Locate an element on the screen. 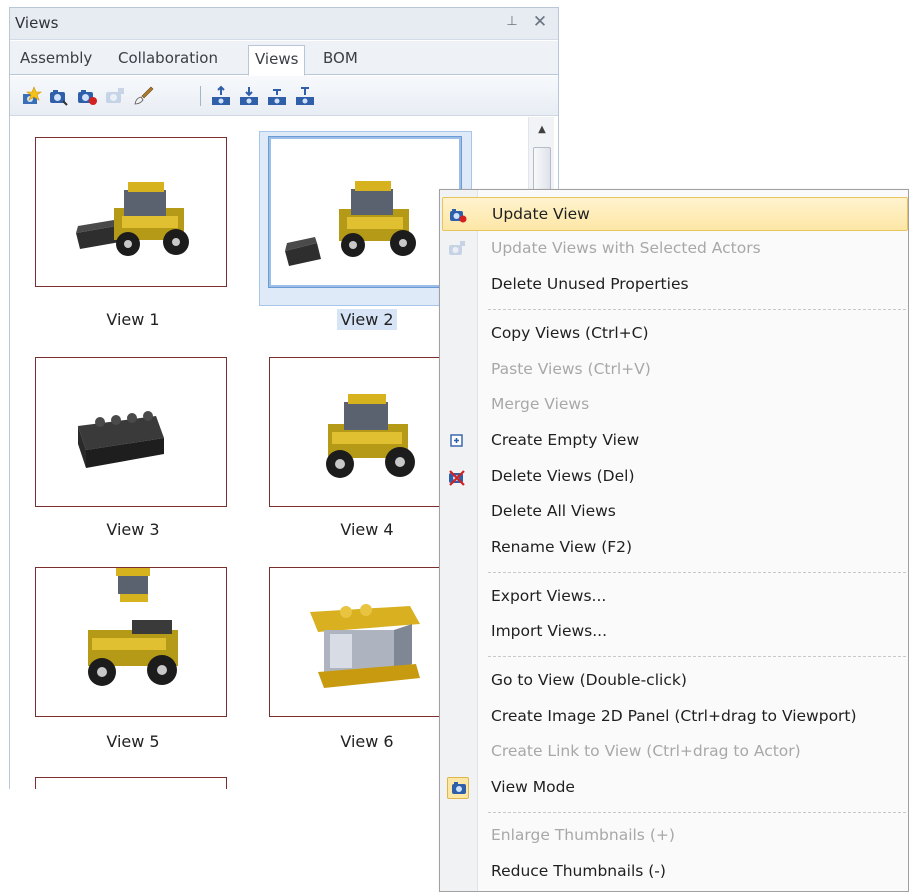  align-top-icon is located at coordinates (221, 96).